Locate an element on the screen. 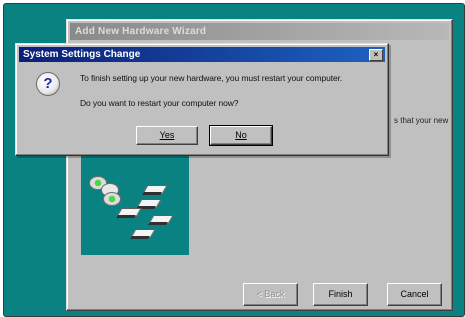 The width and height of the screenshot is (465, 317). wizard-body-text: s that your new is located at coordinates (421, 120).